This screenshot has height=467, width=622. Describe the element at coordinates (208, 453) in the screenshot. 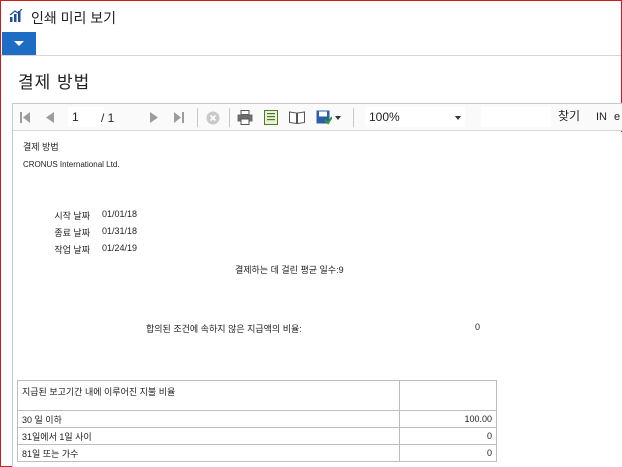

I see `row-label: 81일 또는 가수` at that location.